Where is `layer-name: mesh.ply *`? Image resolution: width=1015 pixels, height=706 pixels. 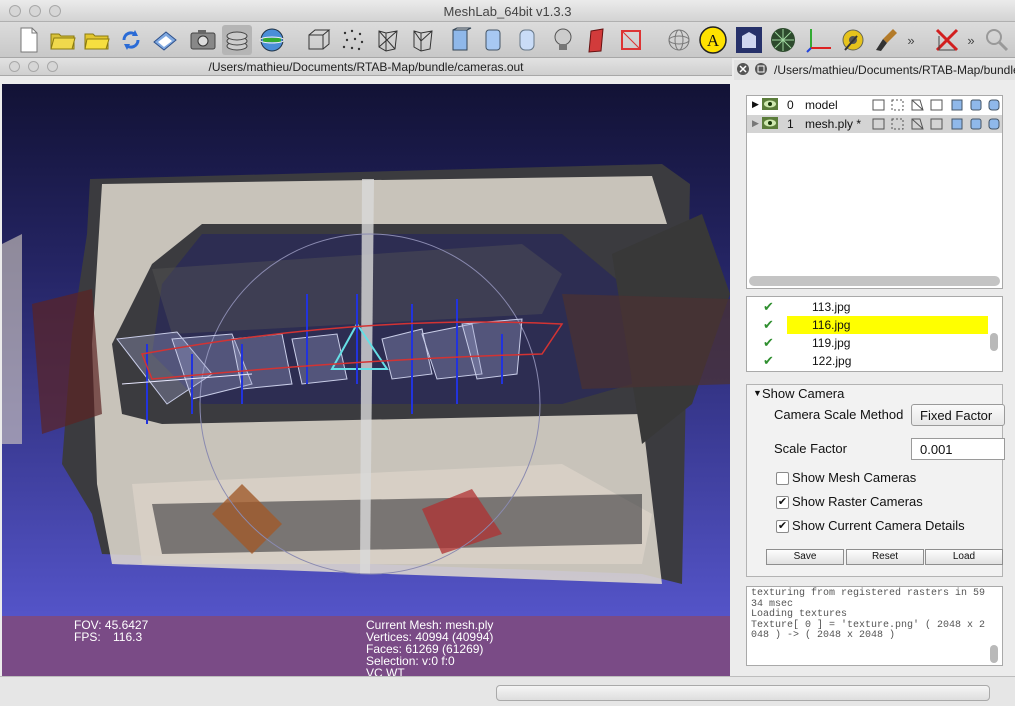 layer-name: mesh.ply * is located at coordinates (833, 124).